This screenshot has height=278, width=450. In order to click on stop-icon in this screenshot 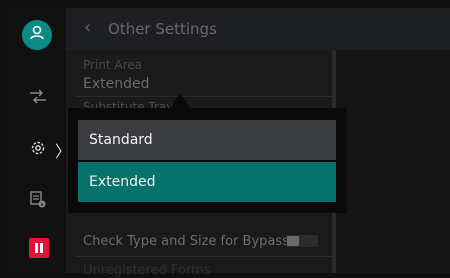, I will do `click(39, 248)`.